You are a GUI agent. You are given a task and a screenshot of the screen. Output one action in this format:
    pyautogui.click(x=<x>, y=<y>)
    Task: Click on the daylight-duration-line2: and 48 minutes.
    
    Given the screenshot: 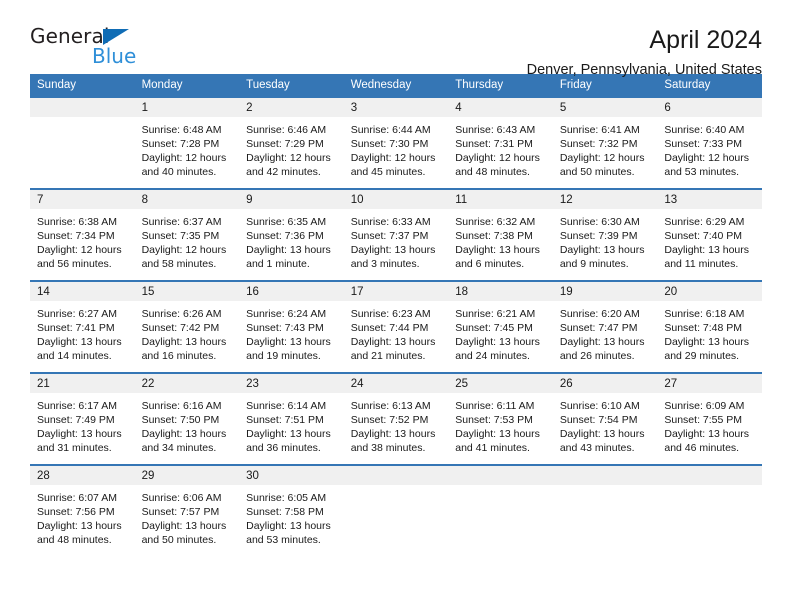 What is the action you would take?
    pyautogui.click(x=492, y=172)
    